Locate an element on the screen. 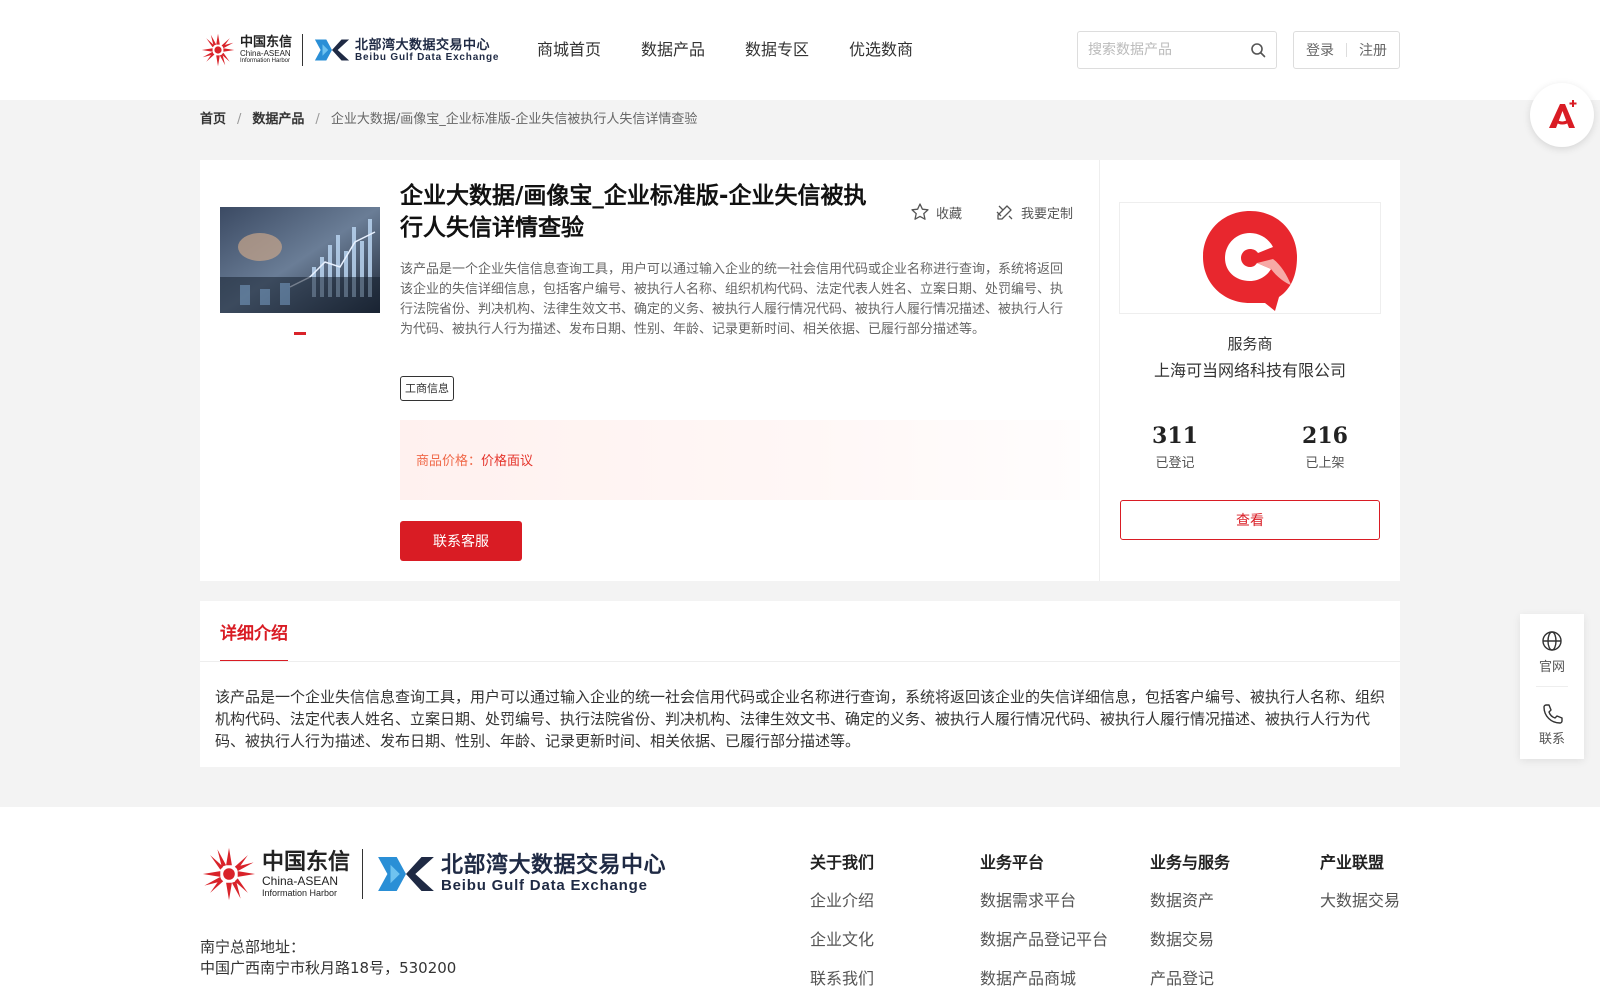 The width and height of the screenshot is (1600, 1000). ai-assistant-icon is located at coordinates (1563, 114).